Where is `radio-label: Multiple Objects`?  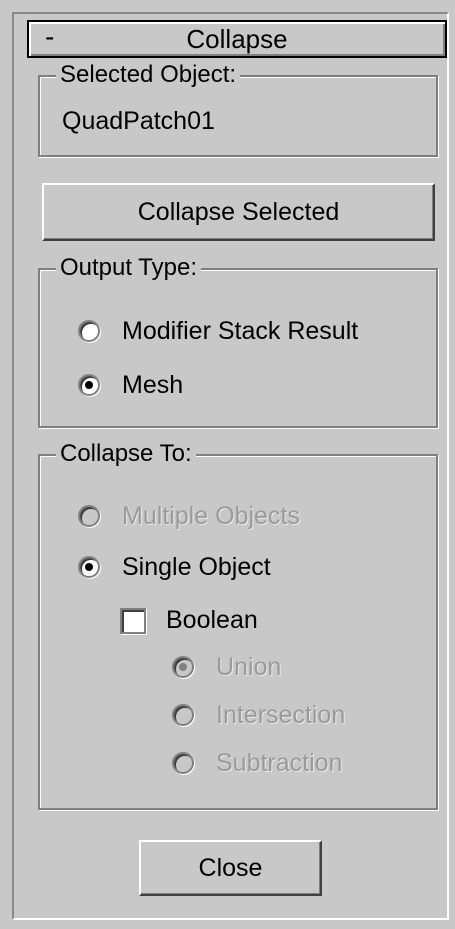
radio-label: Multiple Objects is located at coordinates (211, 516).